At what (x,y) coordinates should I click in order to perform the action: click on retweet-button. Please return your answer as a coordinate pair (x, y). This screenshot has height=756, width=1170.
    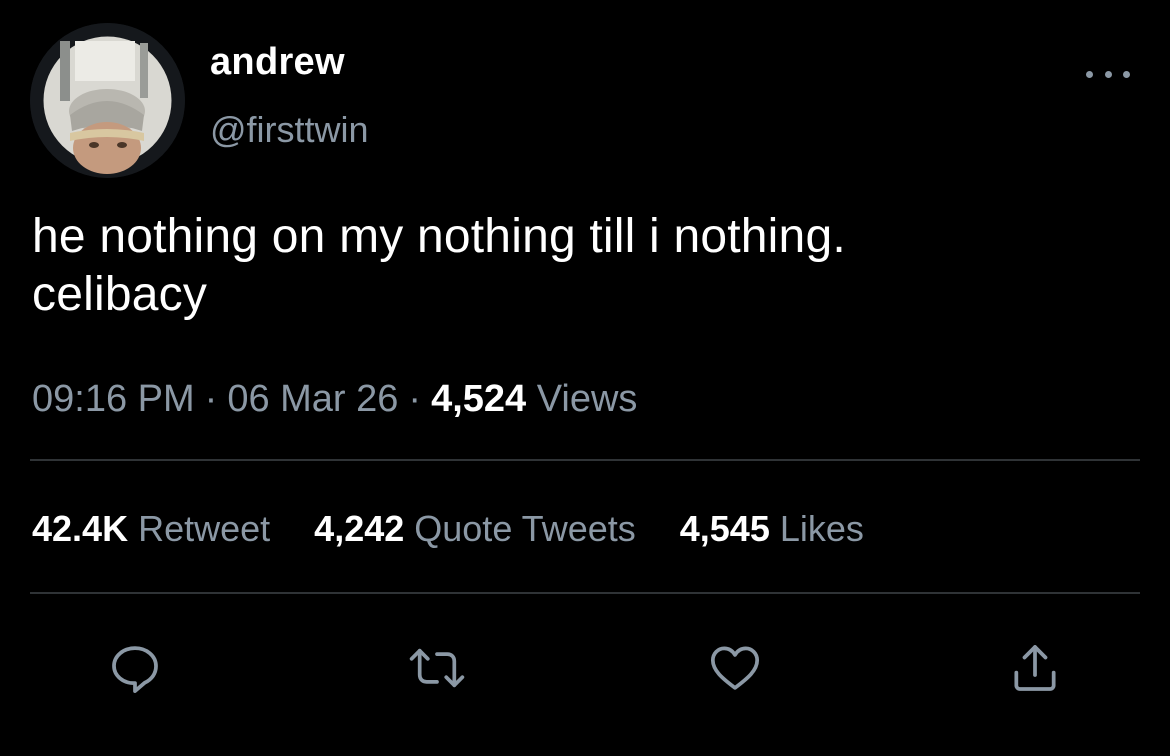
    Looking at the image, I should click on (437, 668).